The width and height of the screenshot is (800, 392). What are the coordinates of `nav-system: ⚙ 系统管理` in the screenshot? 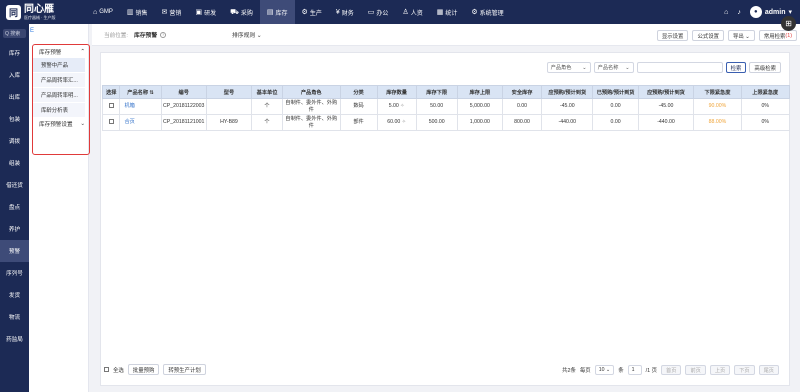 It's located at (487, 12).